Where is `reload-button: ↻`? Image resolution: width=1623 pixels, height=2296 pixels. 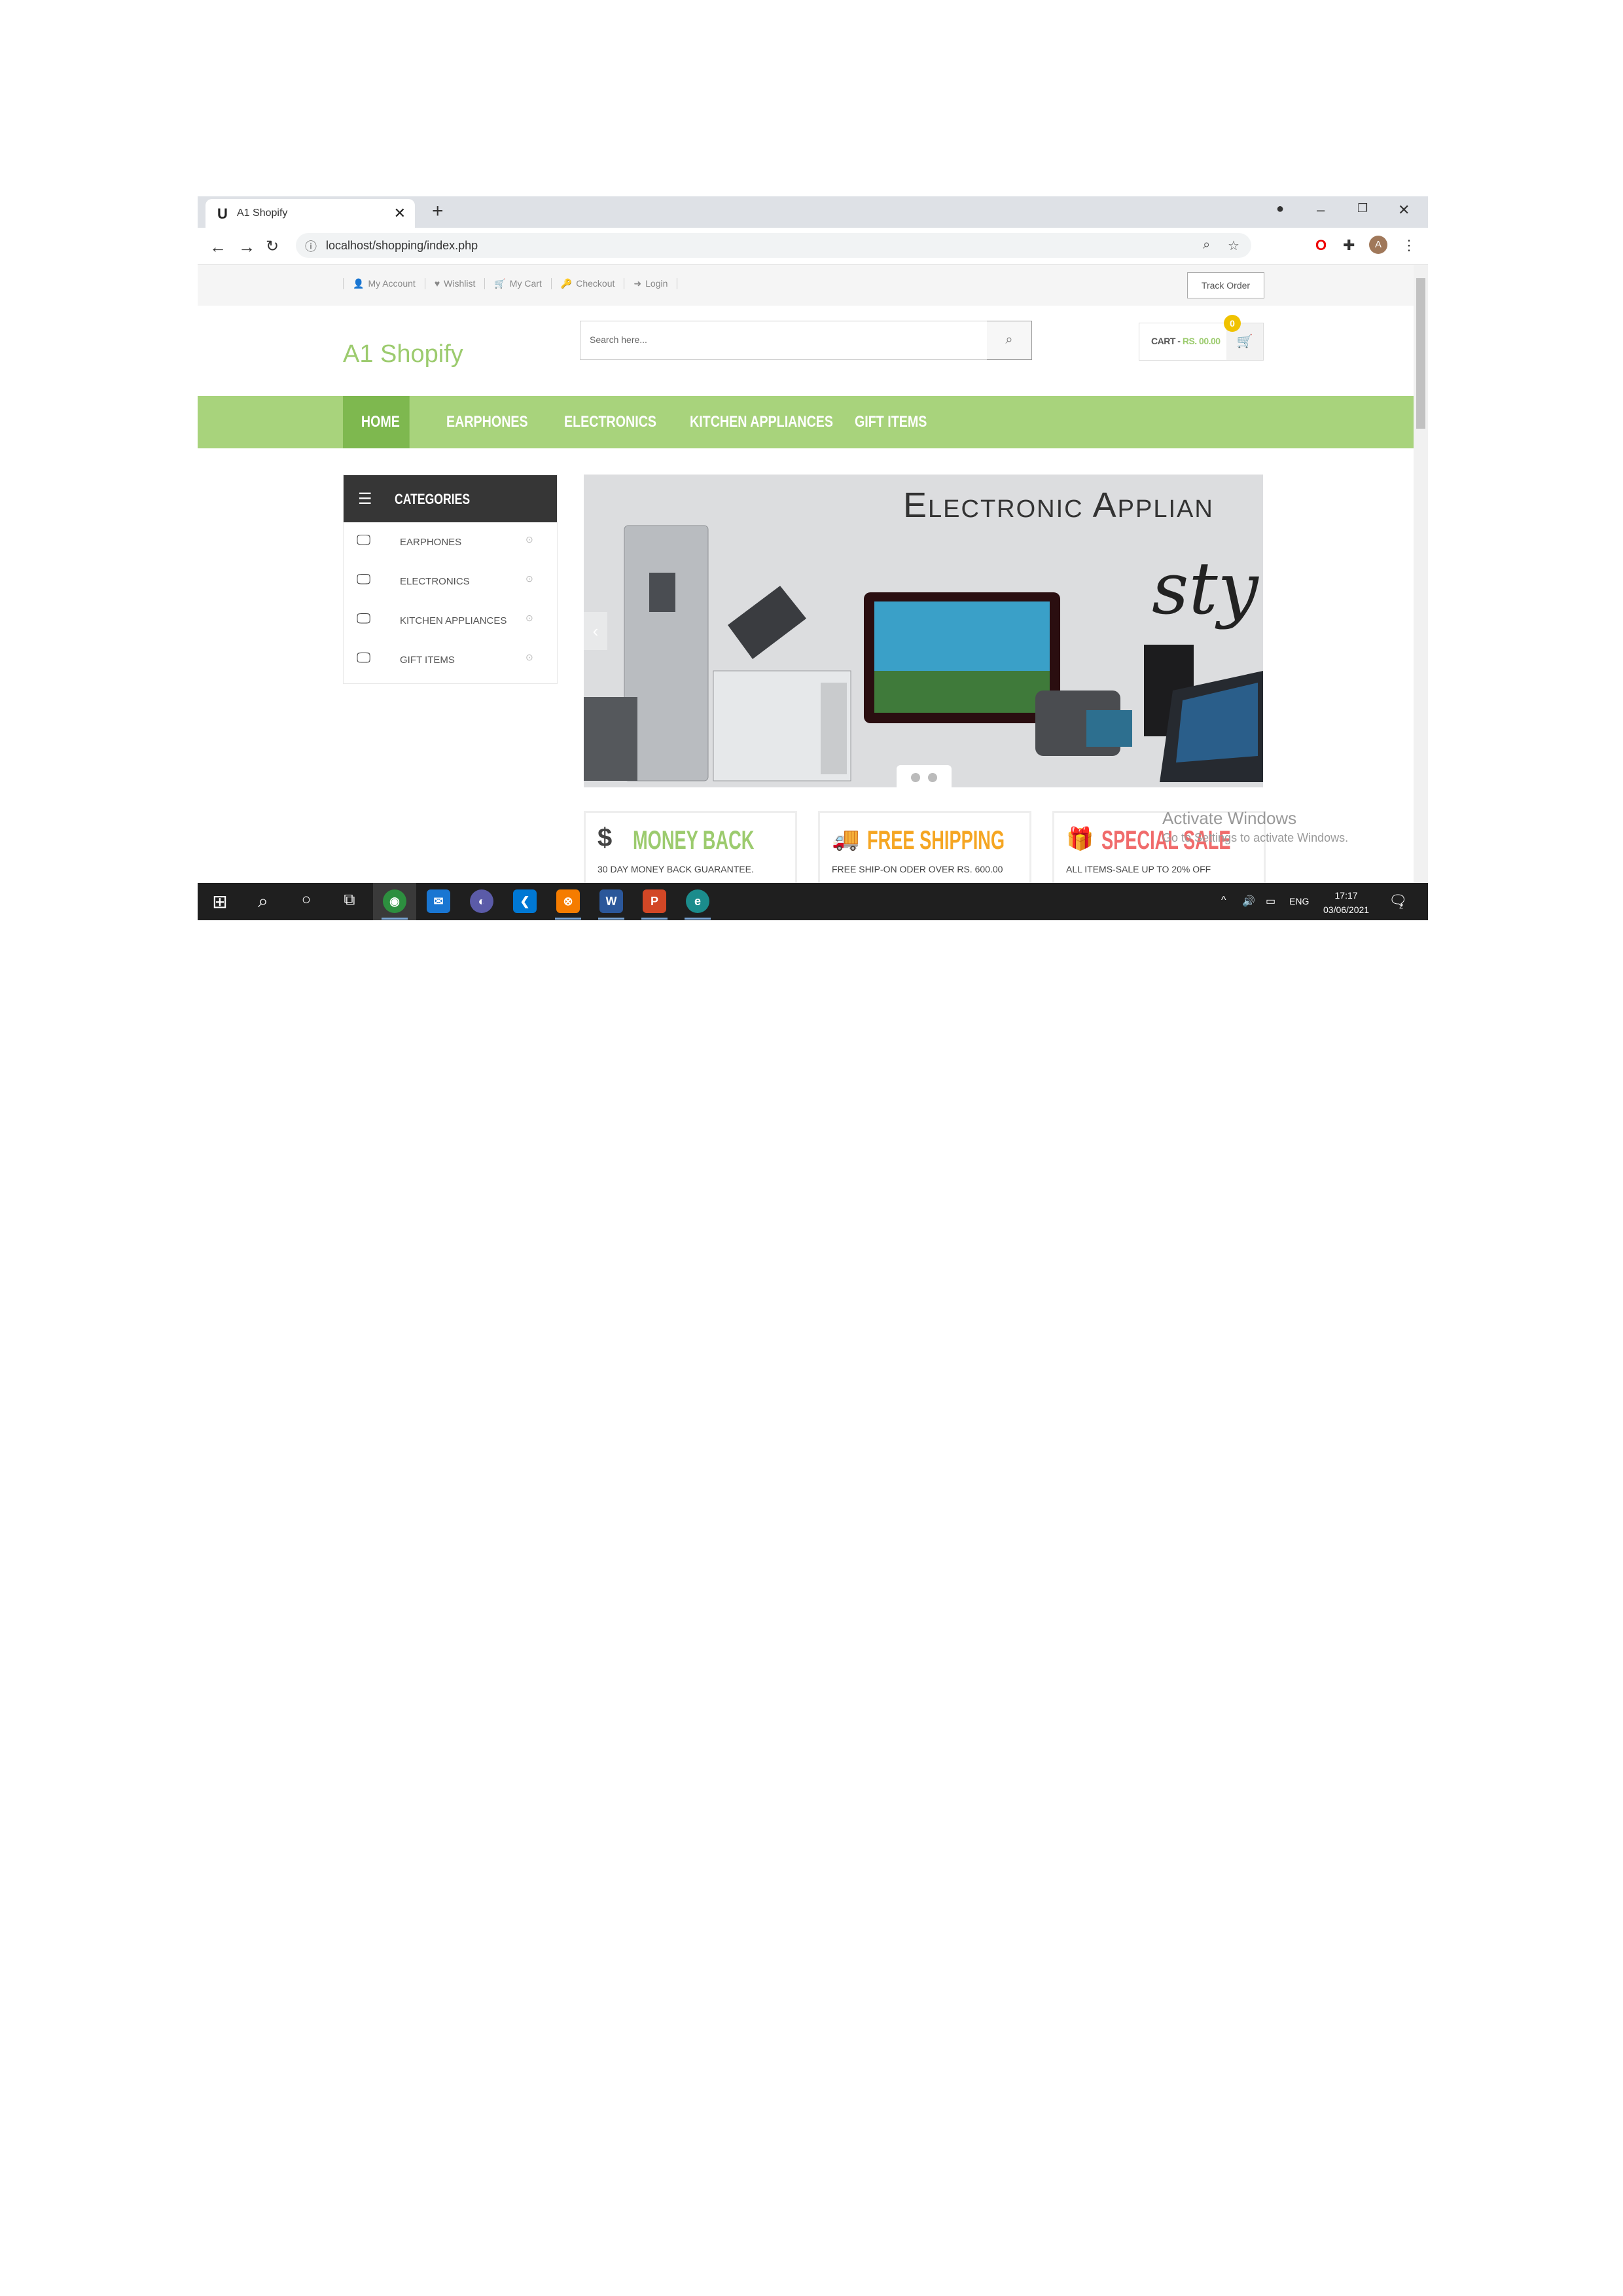
reload-button: ↻ is located at coordinates (272, 246).